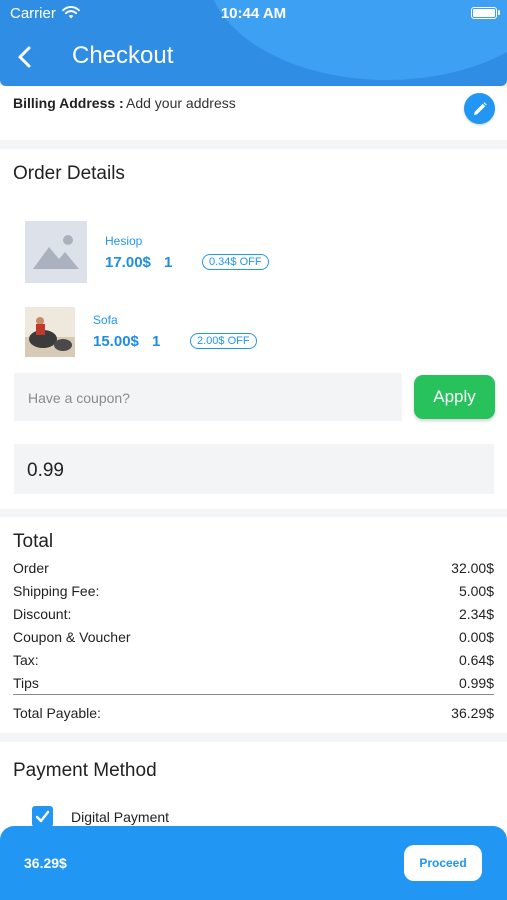 This screenshot has width=507, height=900. I want to click on item-discount-badge: 0.34$ OFF, so click(235, 262).